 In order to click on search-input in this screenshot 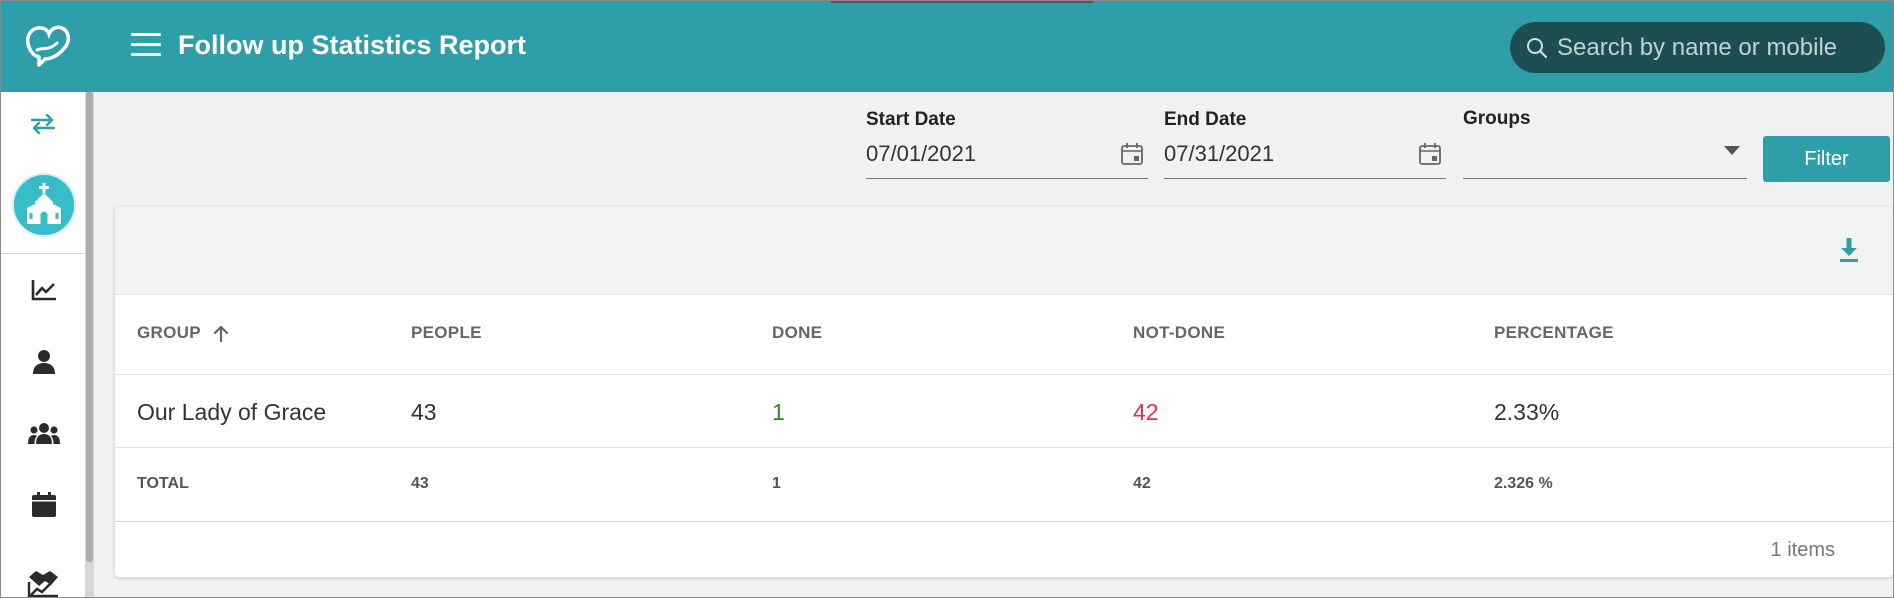, I will do `click(1714, 48)`.